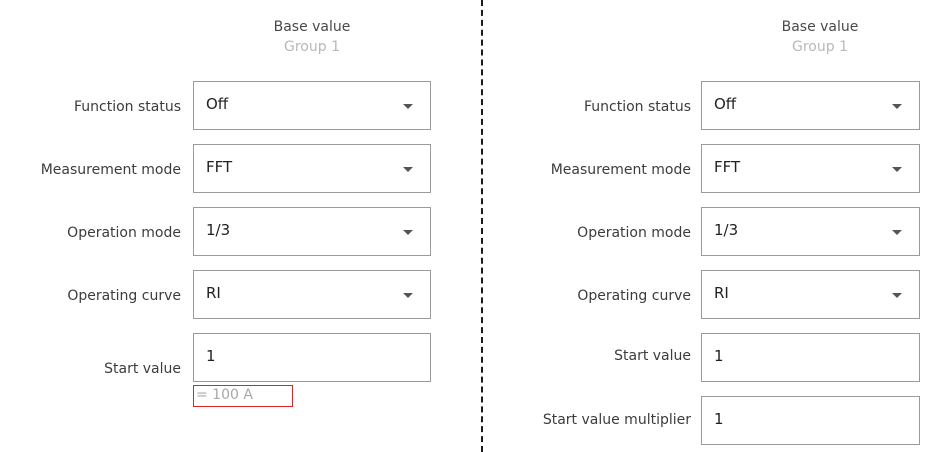 The width and height of the screenshot is (941, 452). Describe the element at coordinates (820, 37) in the screenshot. I see `right-column-header: Base value Group 1` at that location.